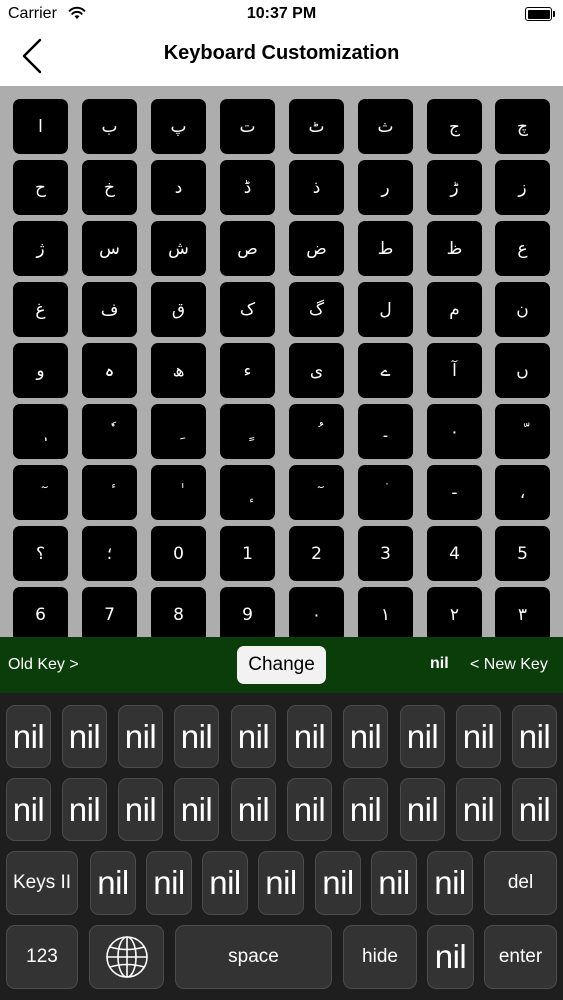  Describe the element at coordinates (522, 309) in the screenshot. I see `old-key: ن` at that location.